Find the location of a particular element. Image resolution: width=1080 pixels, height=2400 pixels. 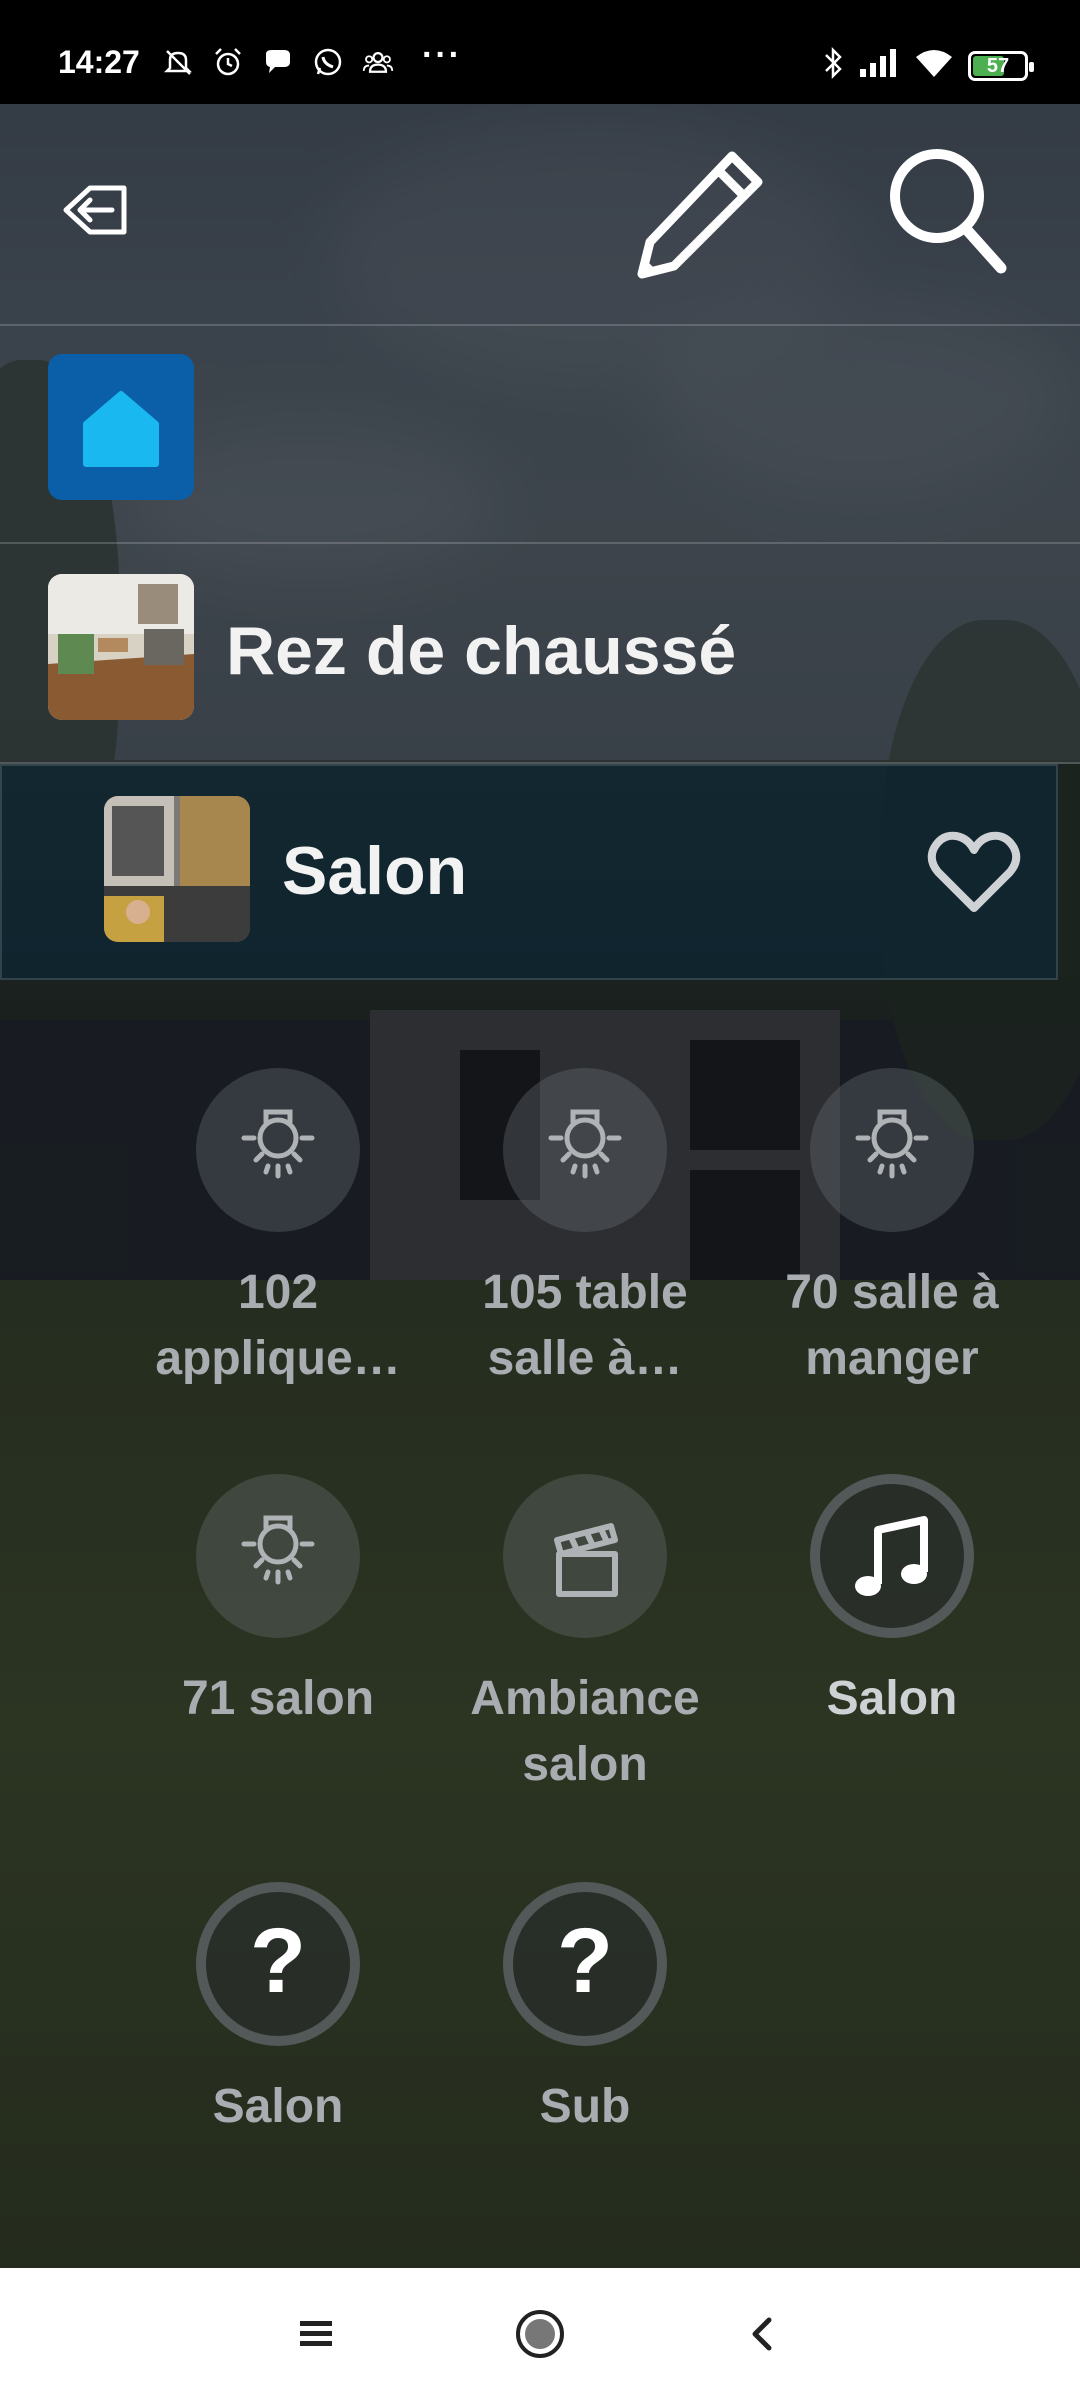

device-label: 71 salon is located at coordinates (278, 1698).